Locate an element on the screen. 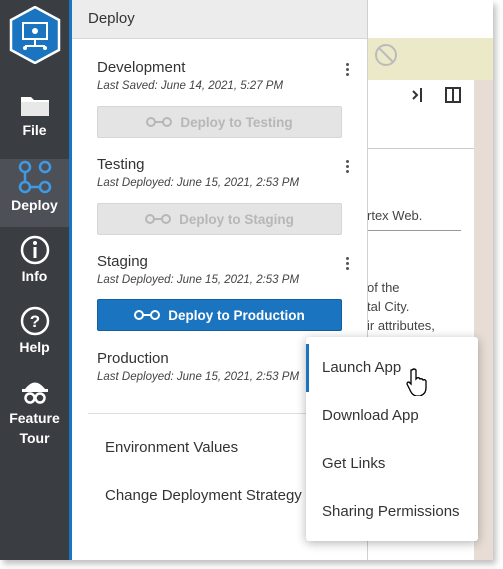 The height and width of the screenshot is (569, 503). env-name: Testing is located at coordinates (121, 164).